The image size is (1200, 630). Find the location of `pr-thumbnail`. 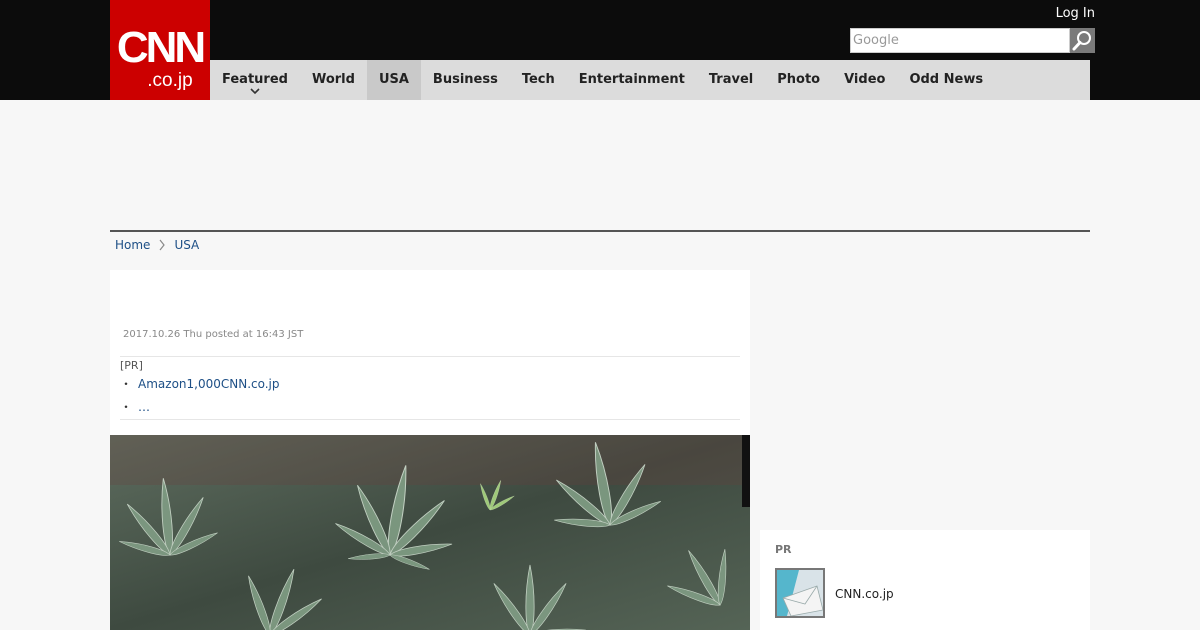

pr-thumbnail is located at coordinates (800, 593).